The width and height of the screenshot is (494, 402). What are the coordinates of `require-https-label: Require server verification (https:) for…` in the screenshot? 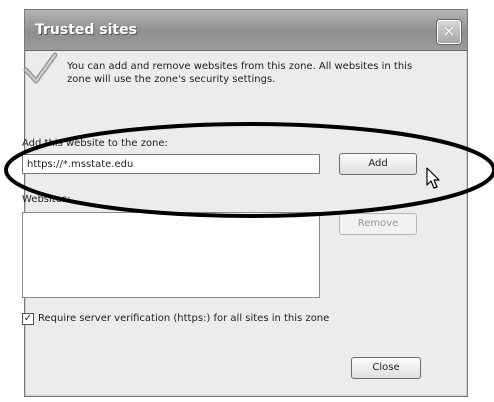 It's located at (184, 318).